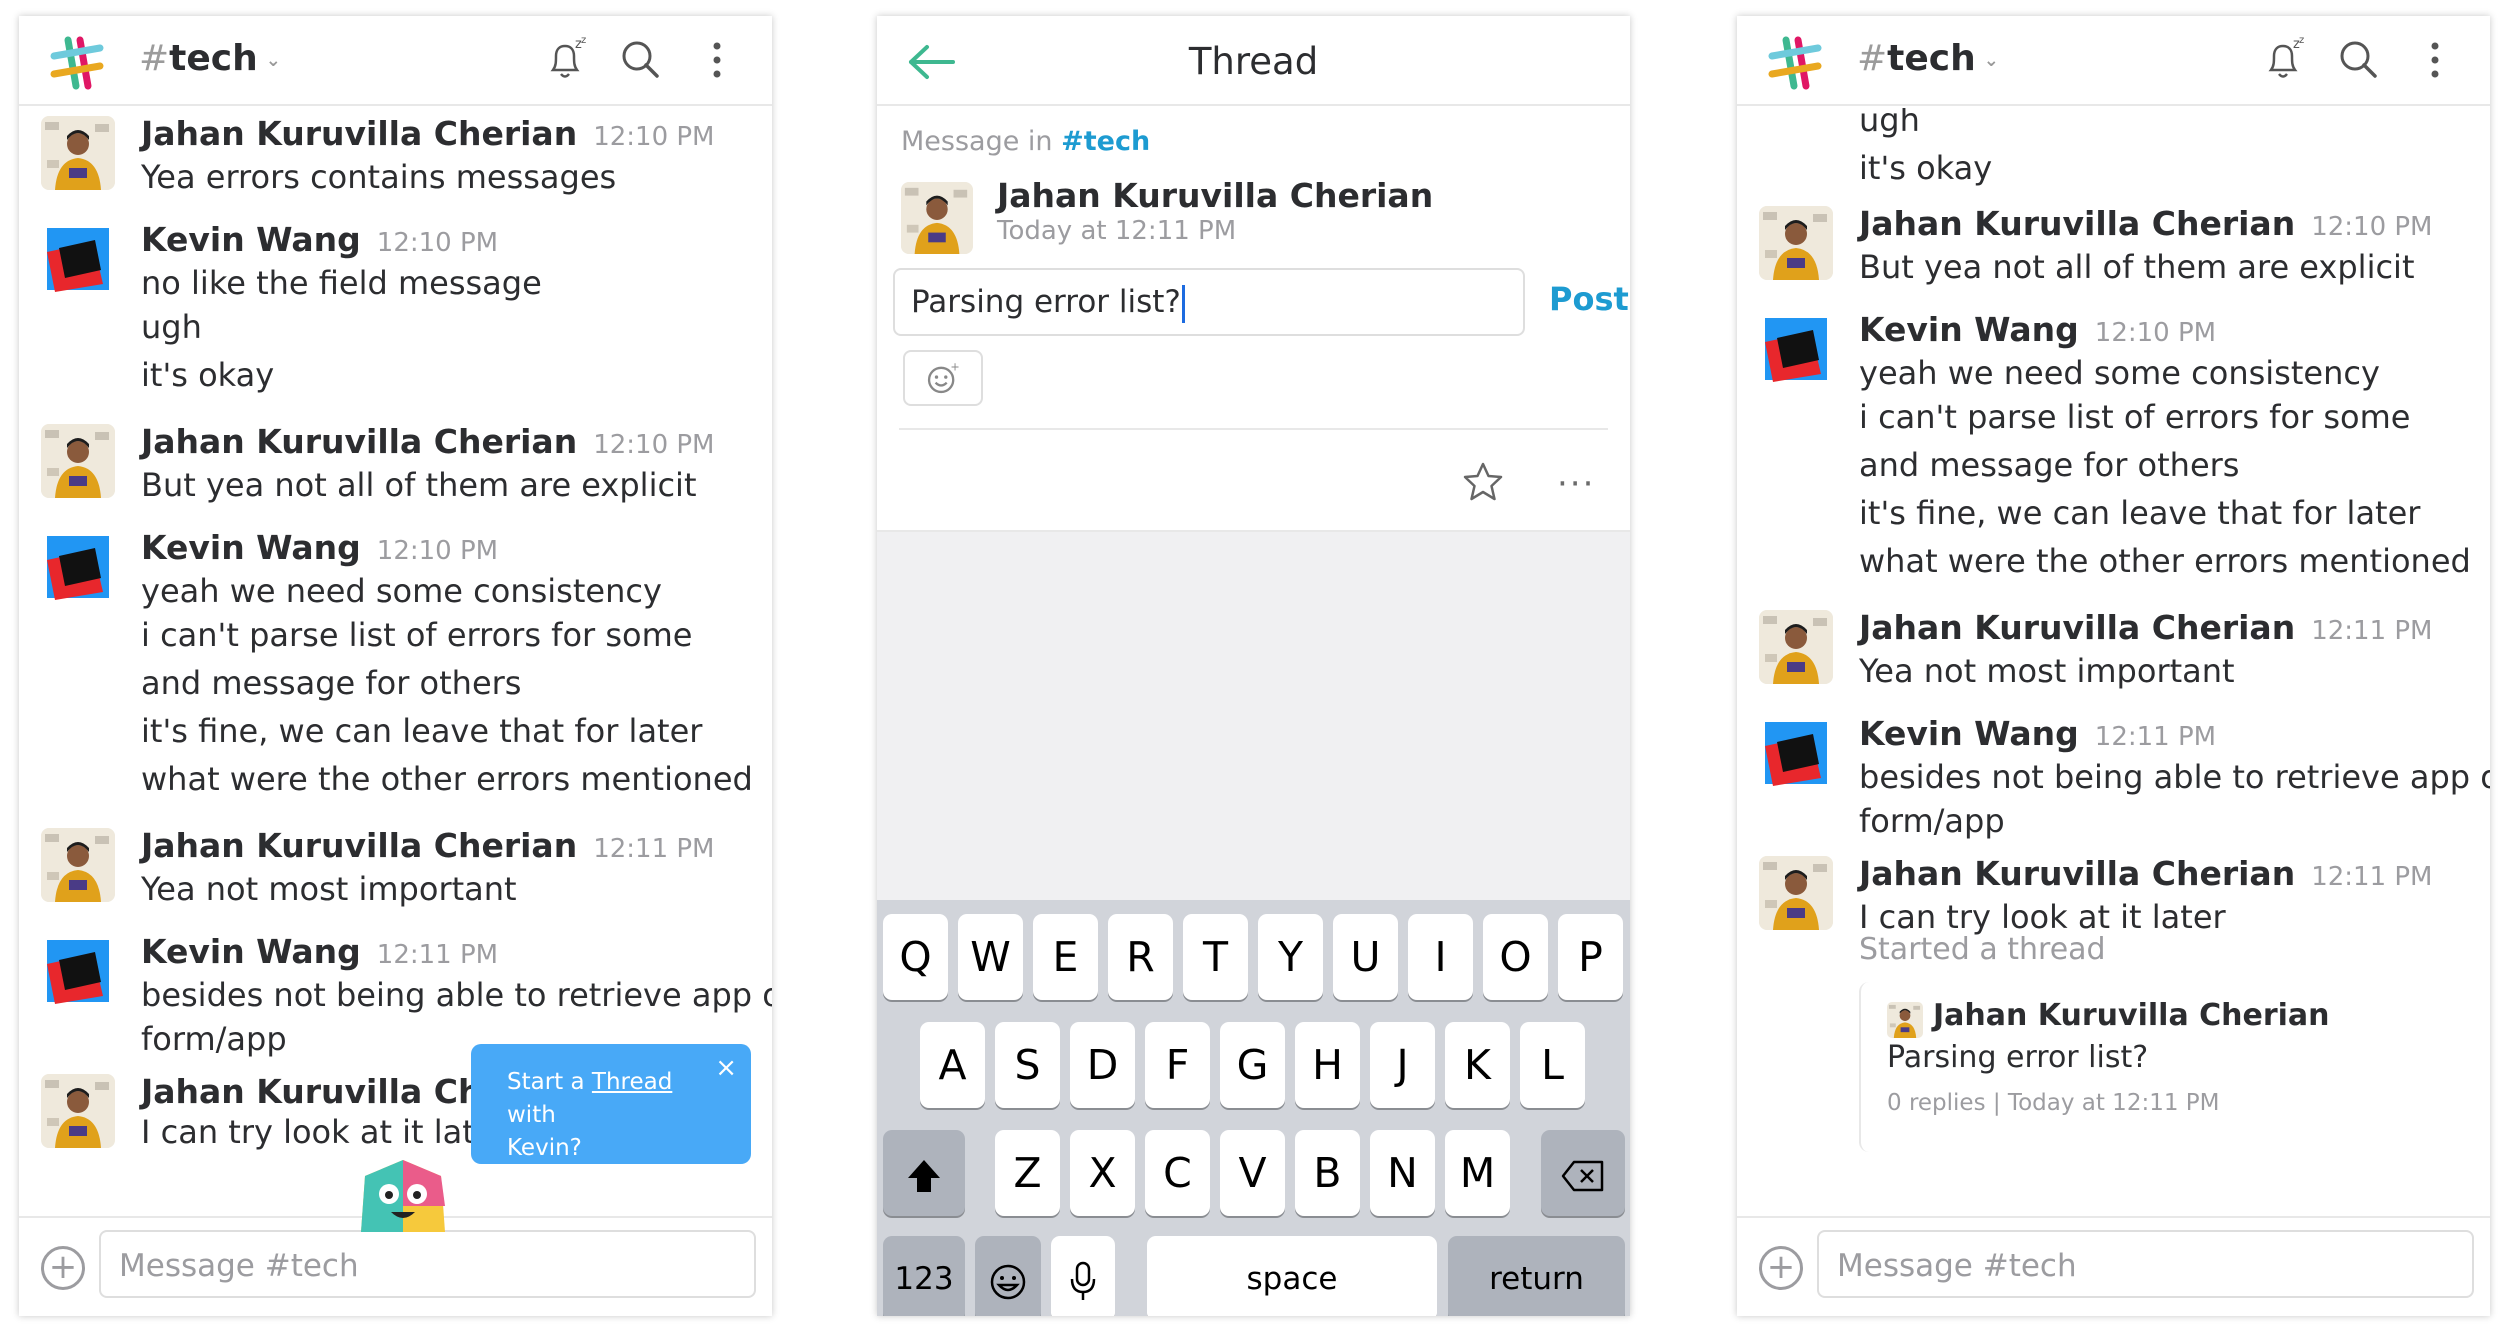 The image size is (2506, 1342). I want to click on key-h: H, so click(1327, 1065).